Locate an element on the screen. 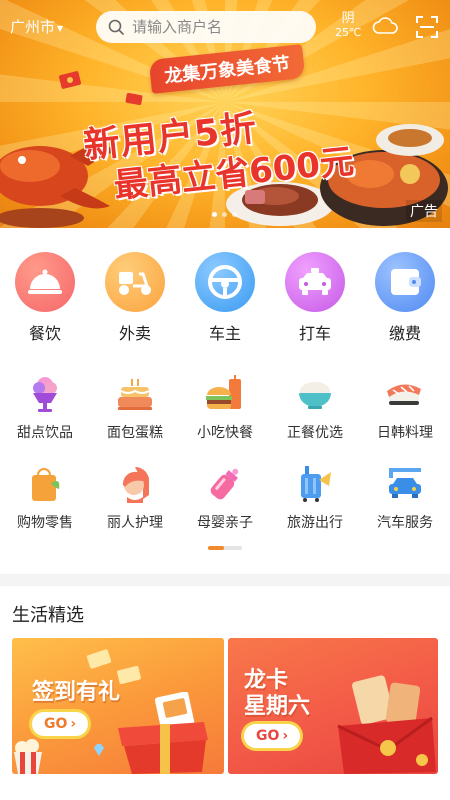  shopping-bag-icon is located at coordinates (45, 484).